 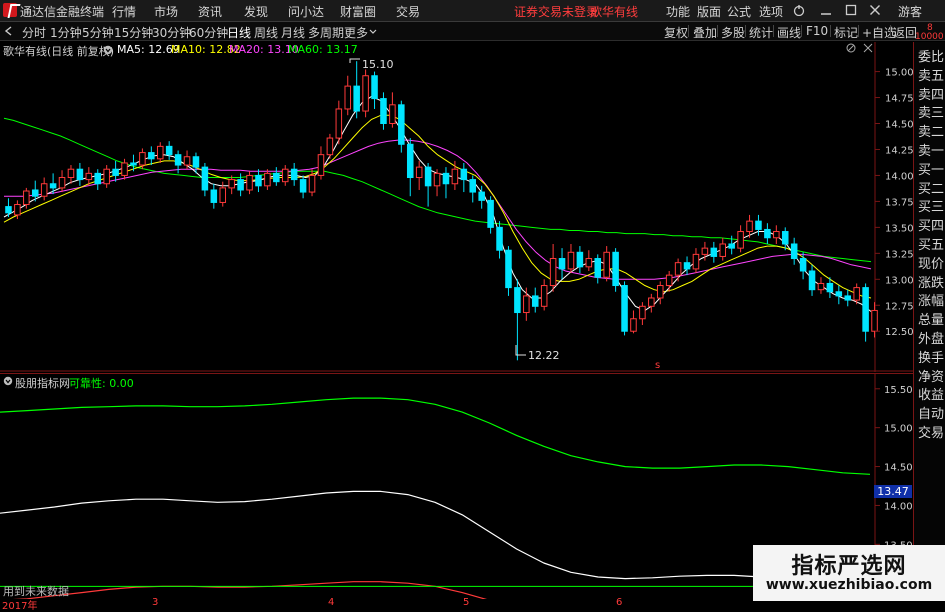 I want to click on btn-multi-stock: 多股, so click(x=733, y=32).